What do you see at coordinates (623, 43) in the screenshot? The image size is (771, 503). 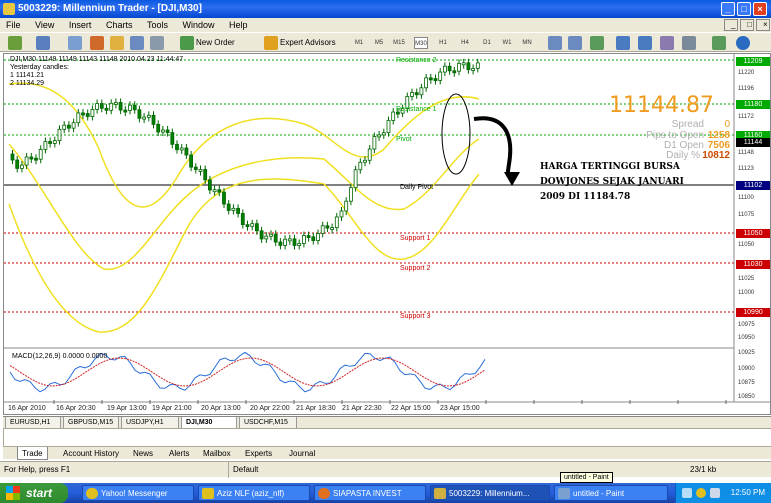 I see `zoom-in-icon` at bounding box center [623, 43].